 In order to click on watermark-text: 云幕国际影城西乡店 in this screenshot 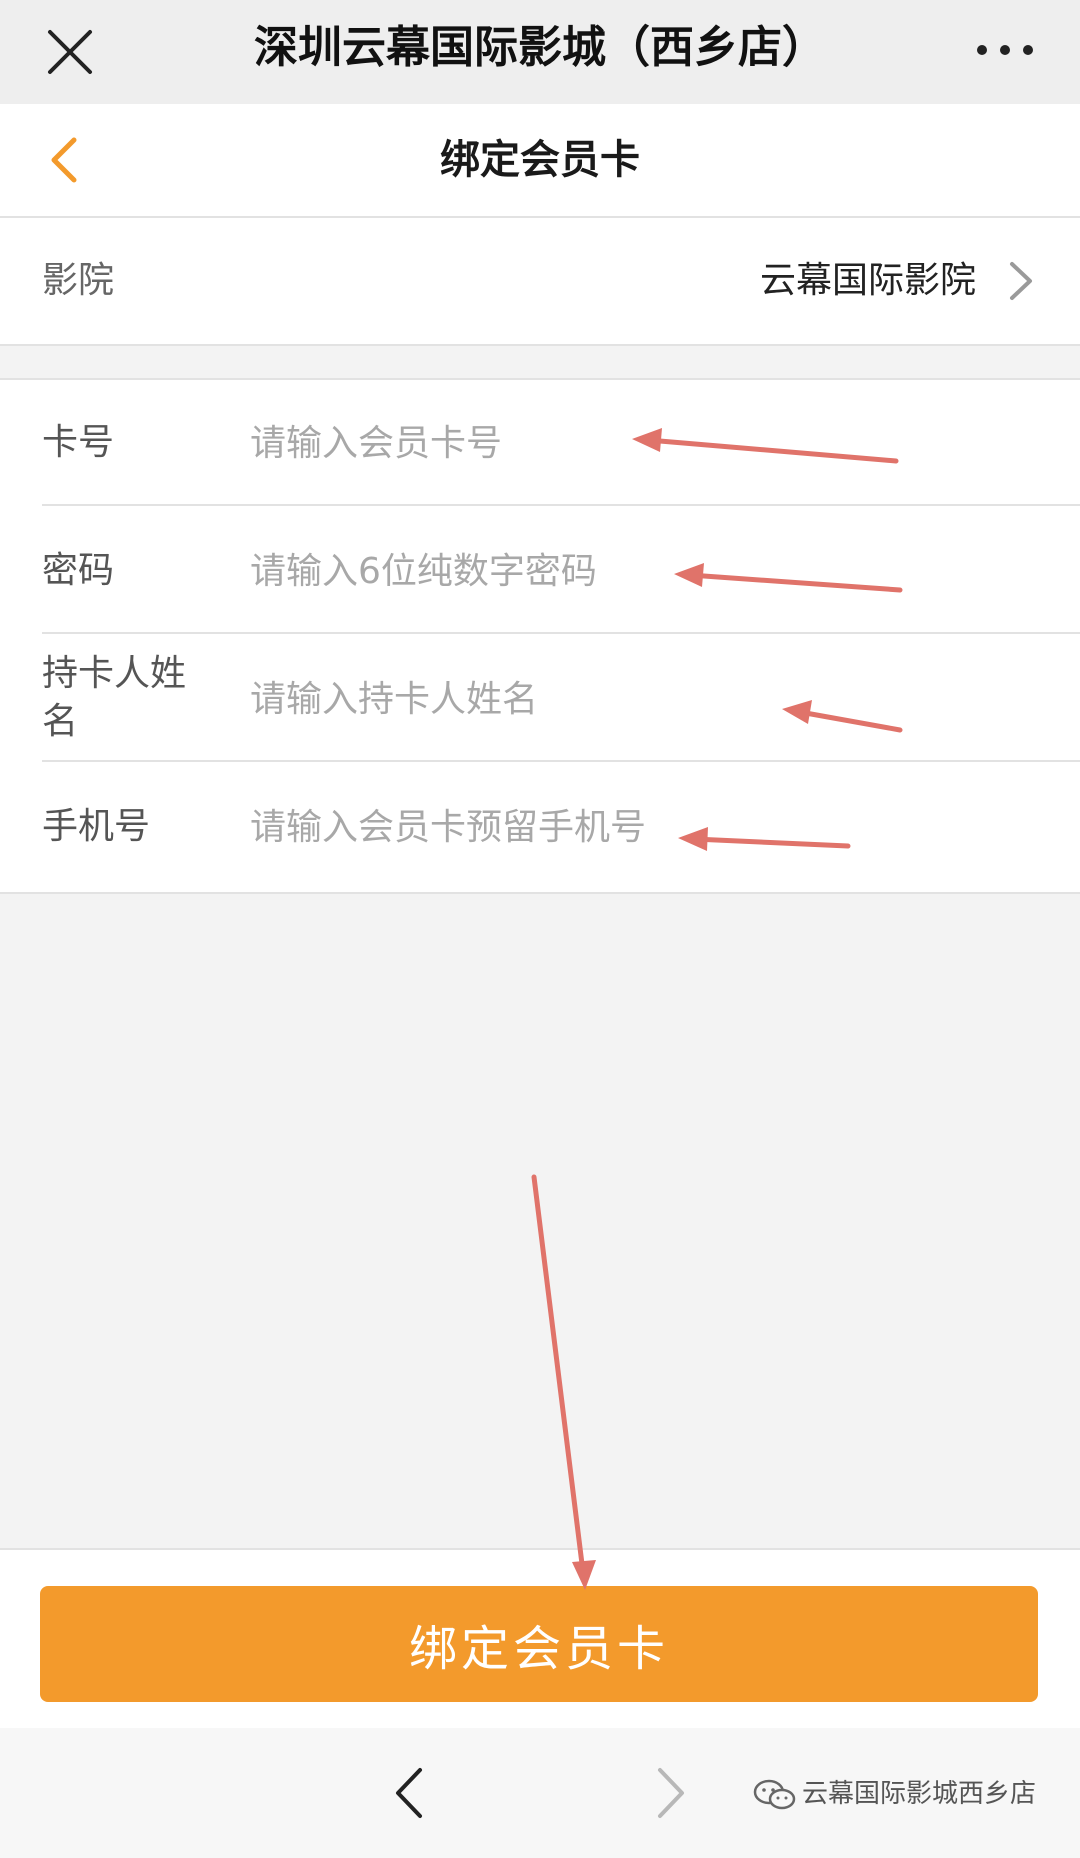, I will do `click(919, 1794)`.